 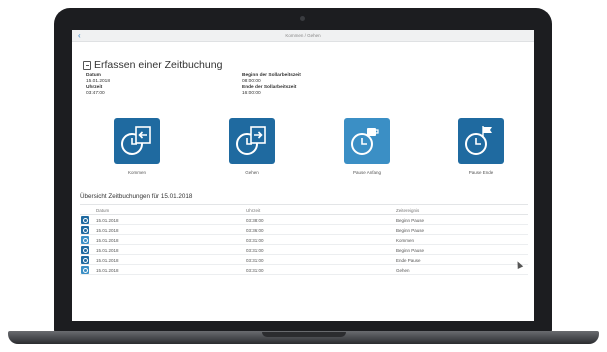 I want to click on table-row: 15.01.2018 03:31:00 Beginn Pause, so click(x=304, y=250).